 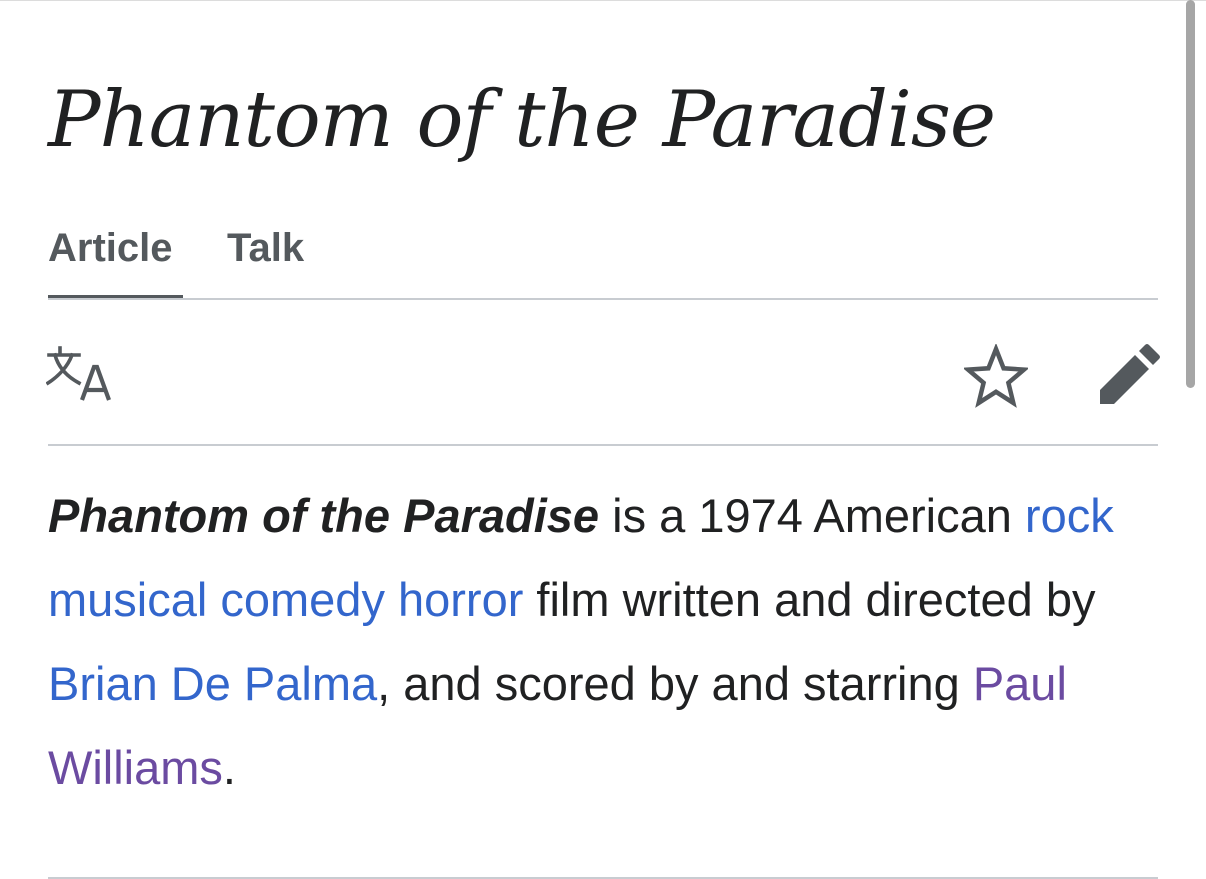 I want to click on tab-talk: Talk, so click(x=265, y=261).